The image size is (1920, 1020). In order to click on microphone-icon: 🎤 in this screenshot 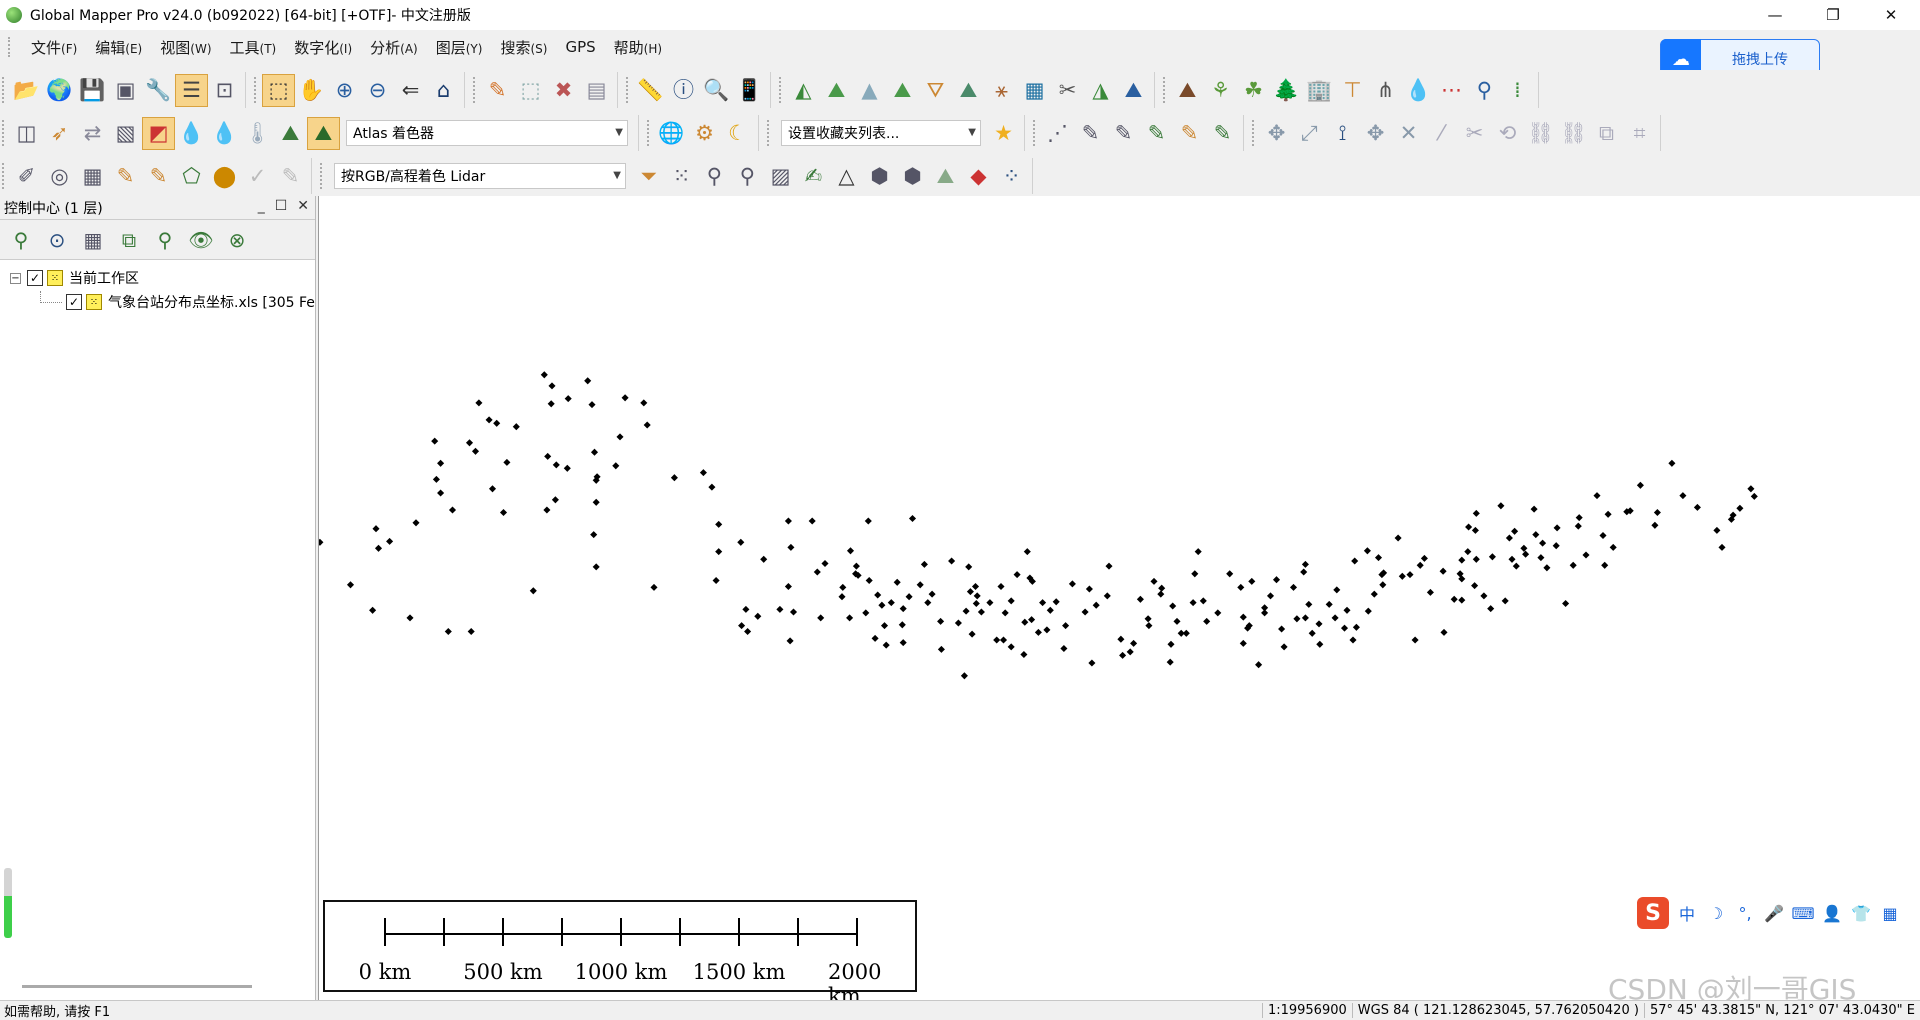, I will do `click(1774, 913)`.